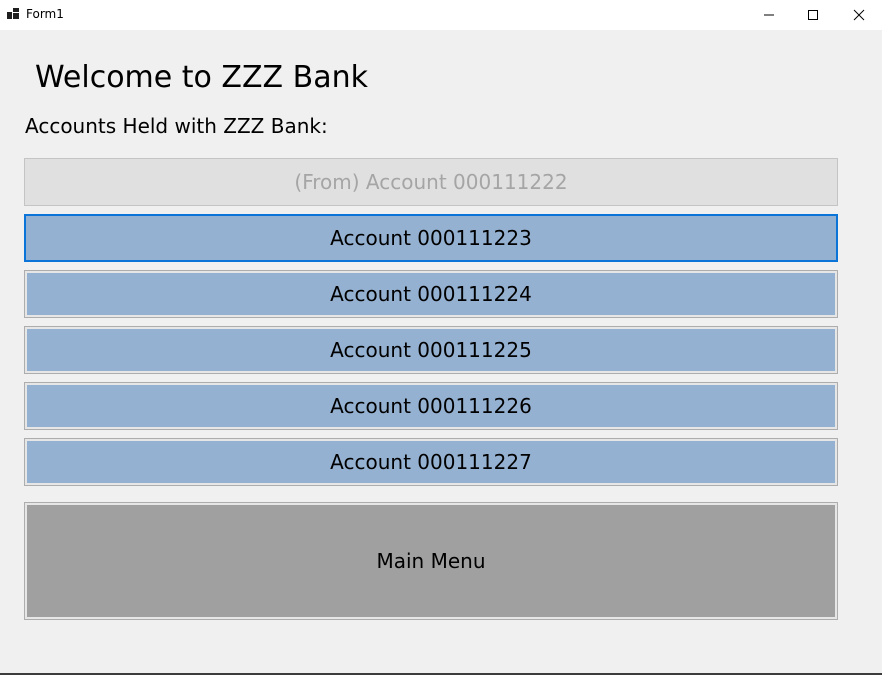 This screenshot has height=675, width=882. What do you see at coordinates (201, 77) in the screenshot?
I see `page-title: Welcome to ZZZ Bank` at bounding box center [201, 77].